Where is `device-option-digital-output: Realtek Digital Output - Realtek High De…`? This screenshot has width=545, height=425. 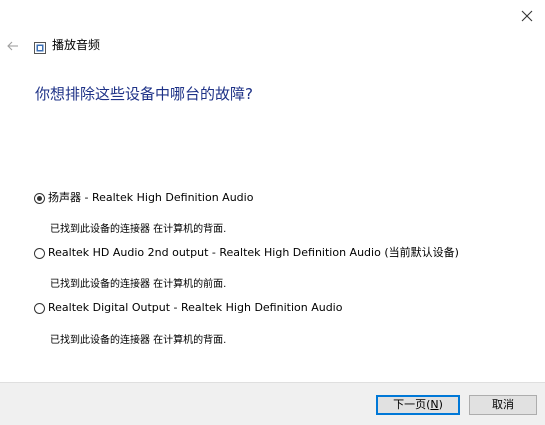 device-option-digital-output: Realtek Digital Output - Realtek High De… is located at coordinates (188, 308).